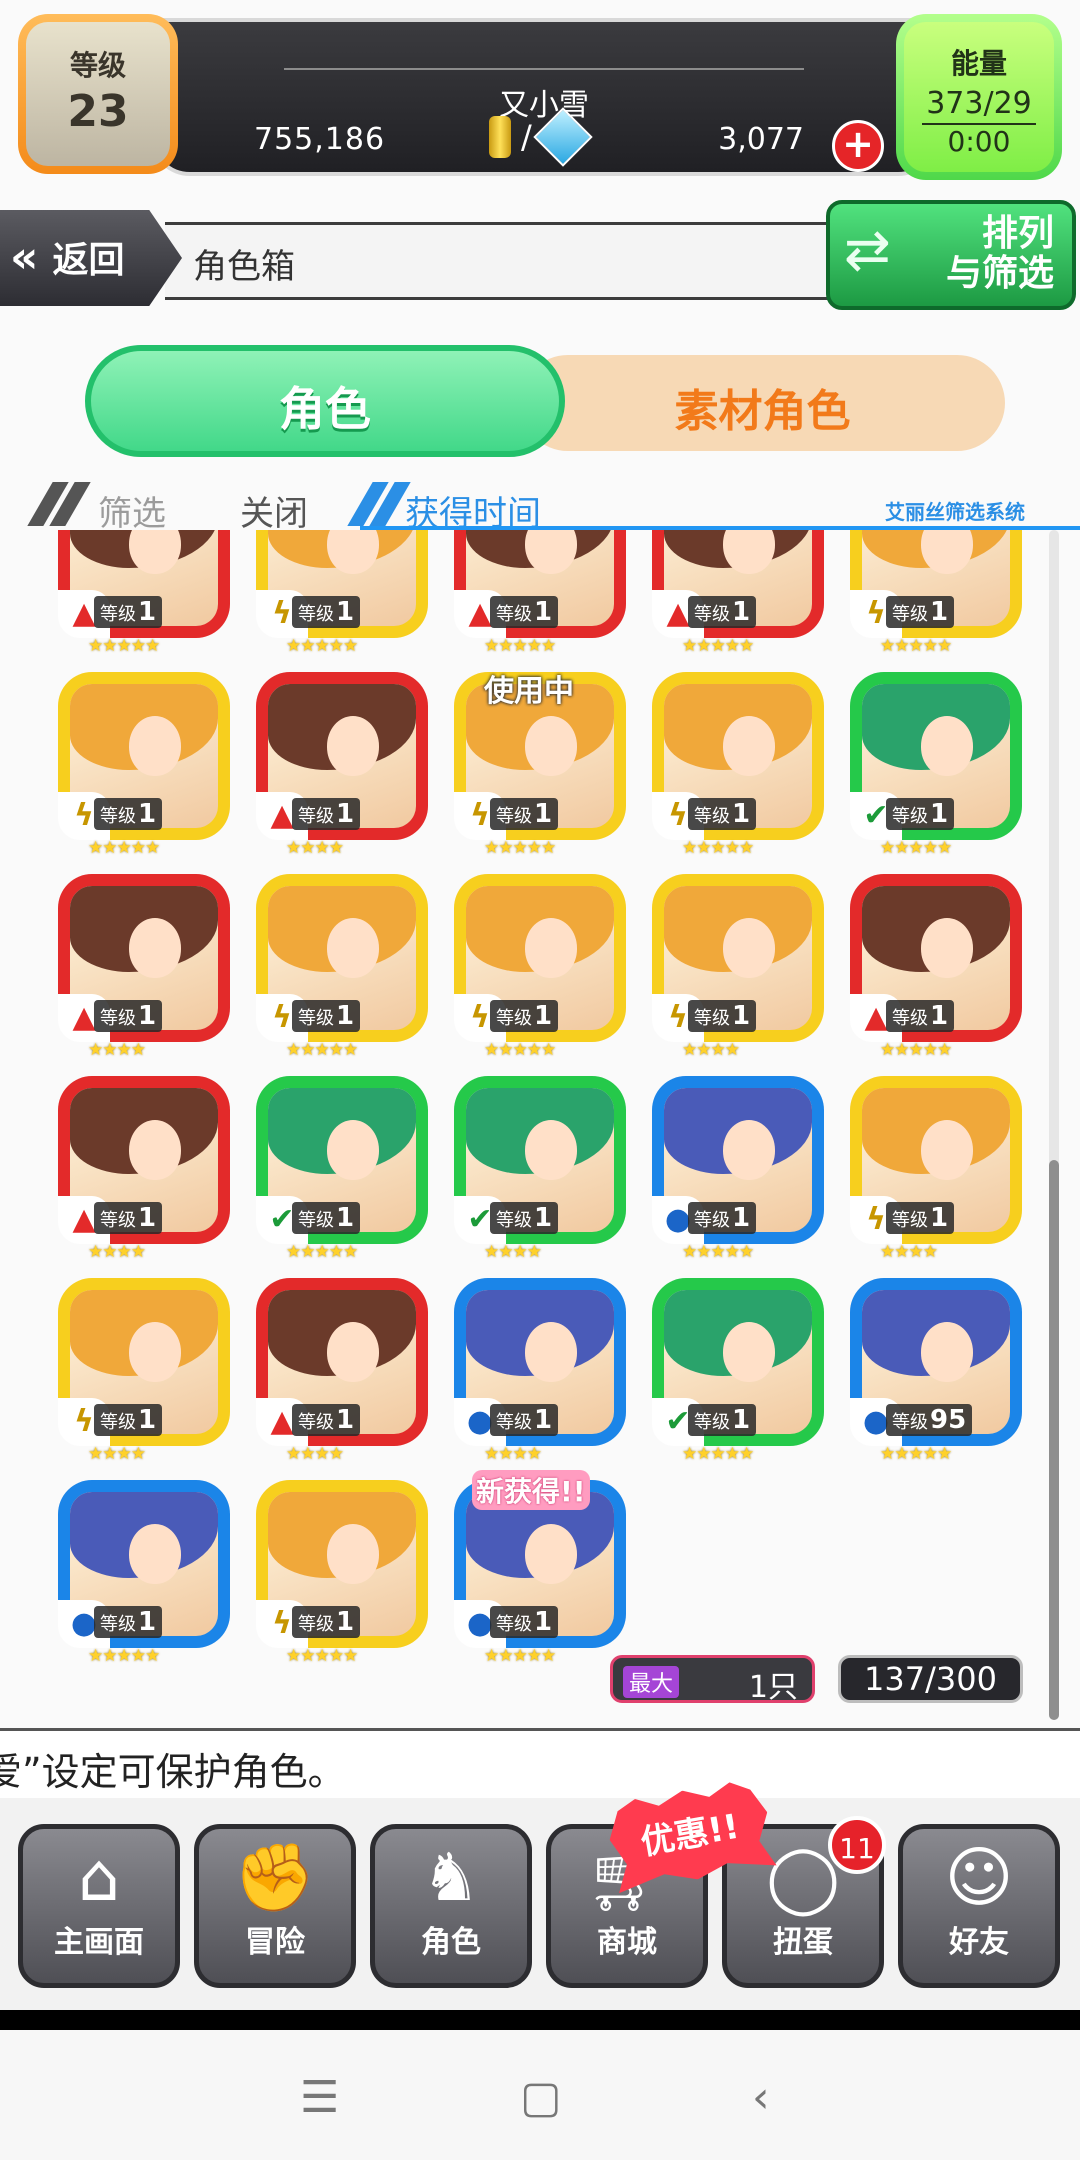 Image resolution: width=1080 pixels, height=2160 pixels. What do you see at coordinates (858, 146) in the screenshot?
I see `add-gems-button: +` at bounding box center [858, 146].